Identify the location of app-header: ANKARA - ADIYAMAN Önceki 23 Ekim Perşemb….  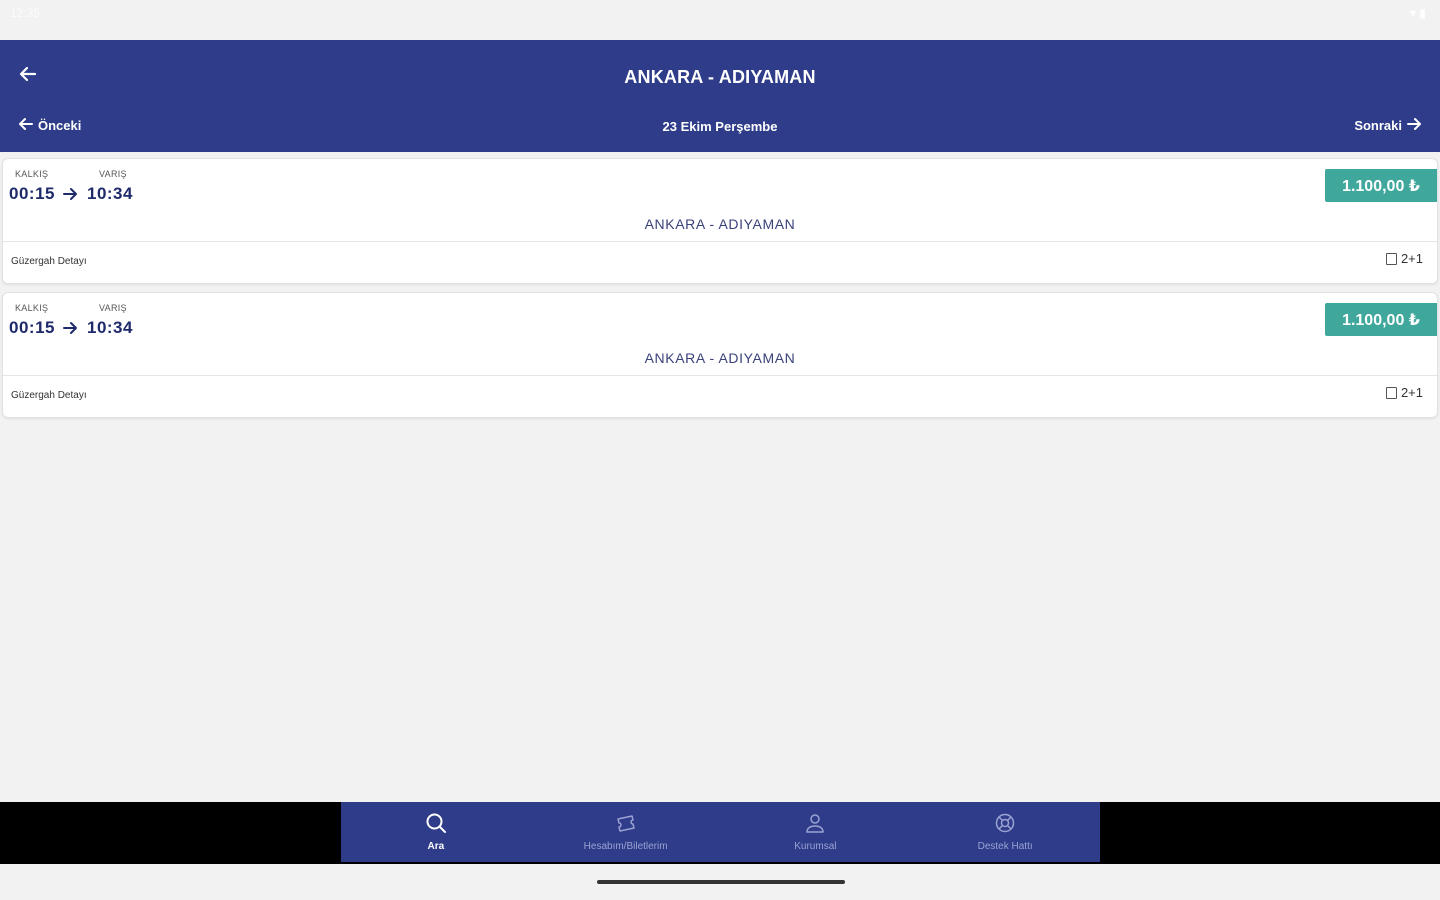
(720, 96).